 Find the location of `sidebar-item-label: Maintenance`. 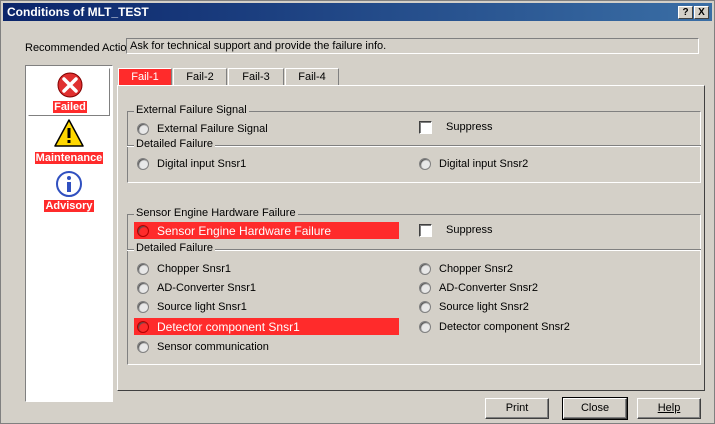

sidebar-item-label: Maintenance is located at coordinates (69, 158).